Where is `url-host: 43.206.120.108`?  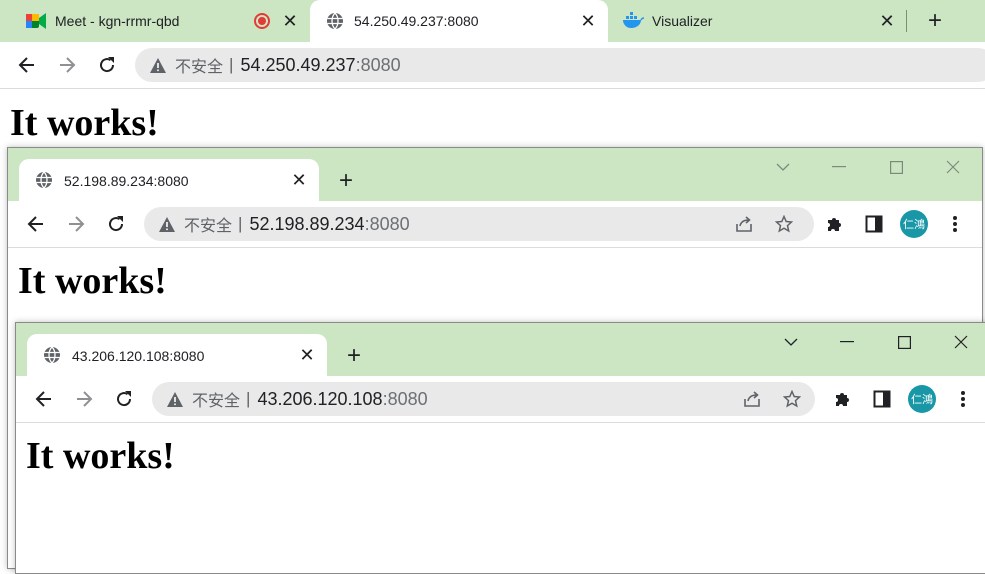 url-host: 43.206.120.108 is located at coordinates (320, 398).